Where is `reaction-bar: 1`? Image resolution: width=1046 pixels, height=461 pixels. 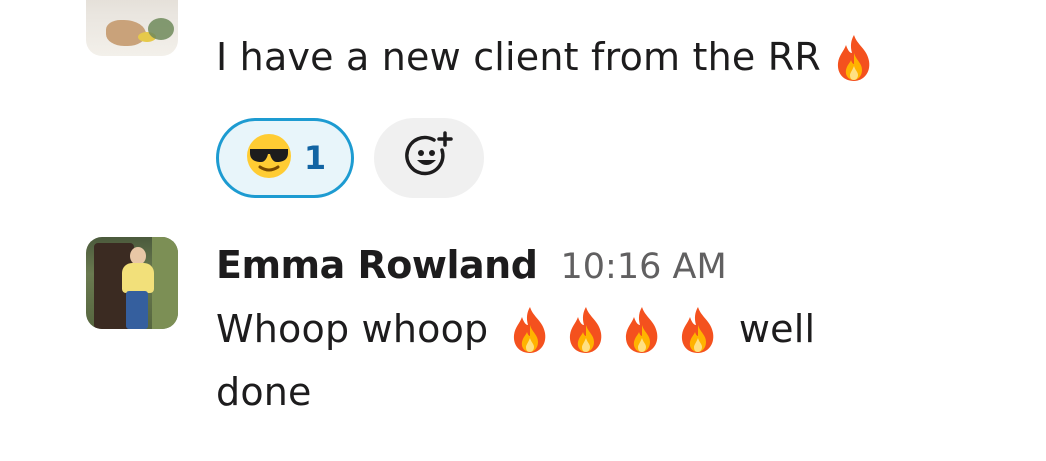 reaction-bar: 1 is located at coordinates (350, 158).